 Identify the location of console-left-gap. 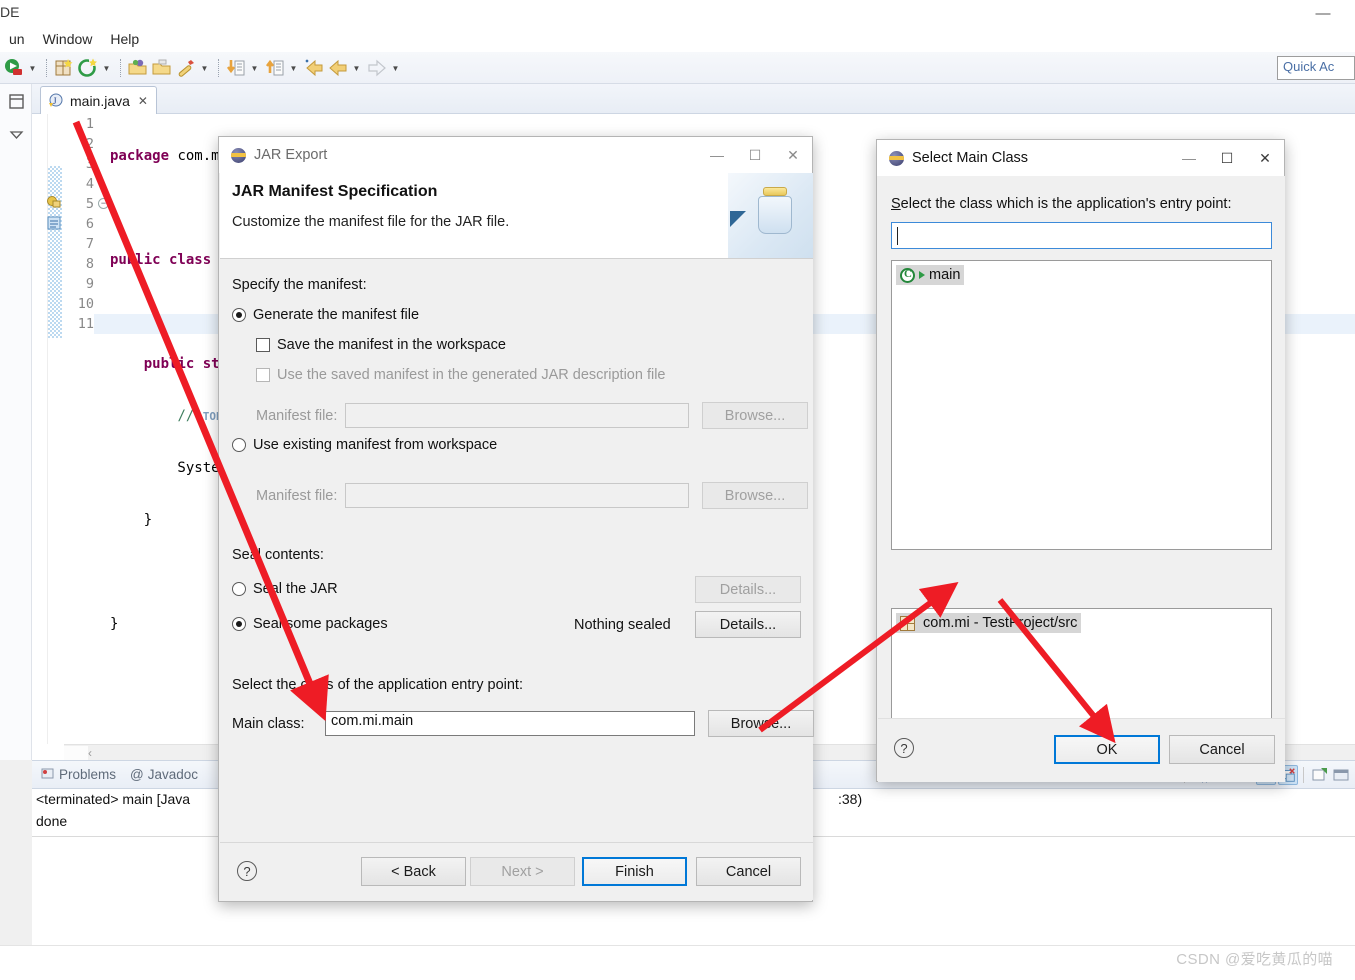
(16, 852).